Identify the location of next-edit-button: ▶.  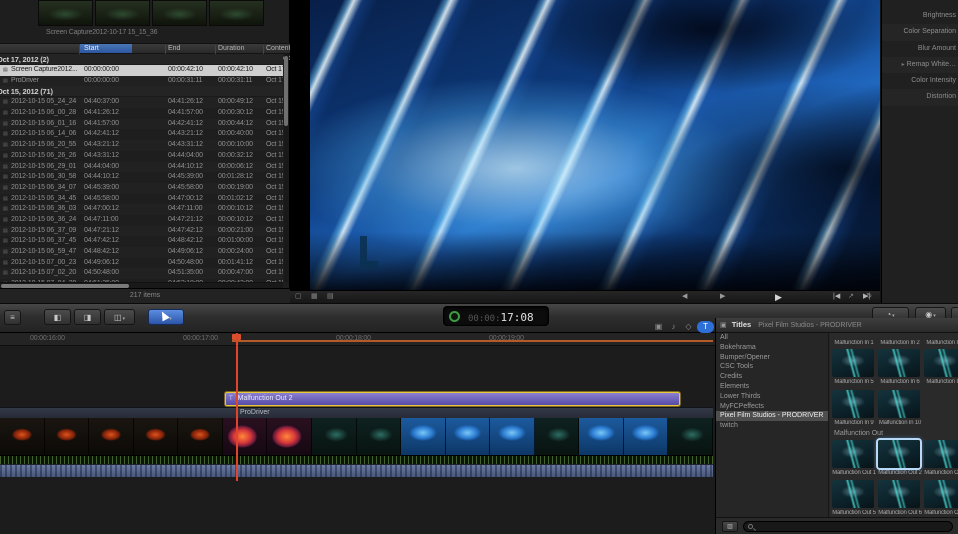
(722, 297).